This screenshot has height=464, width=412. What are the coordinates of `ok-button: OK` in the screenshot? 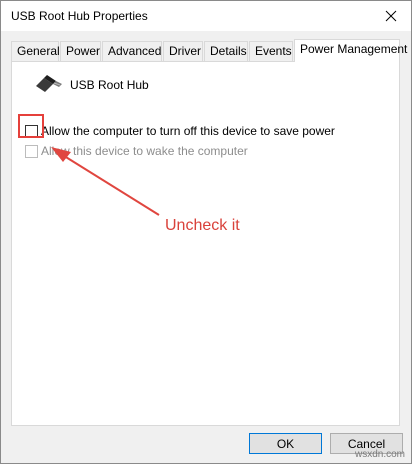 It's located at (285, 443).